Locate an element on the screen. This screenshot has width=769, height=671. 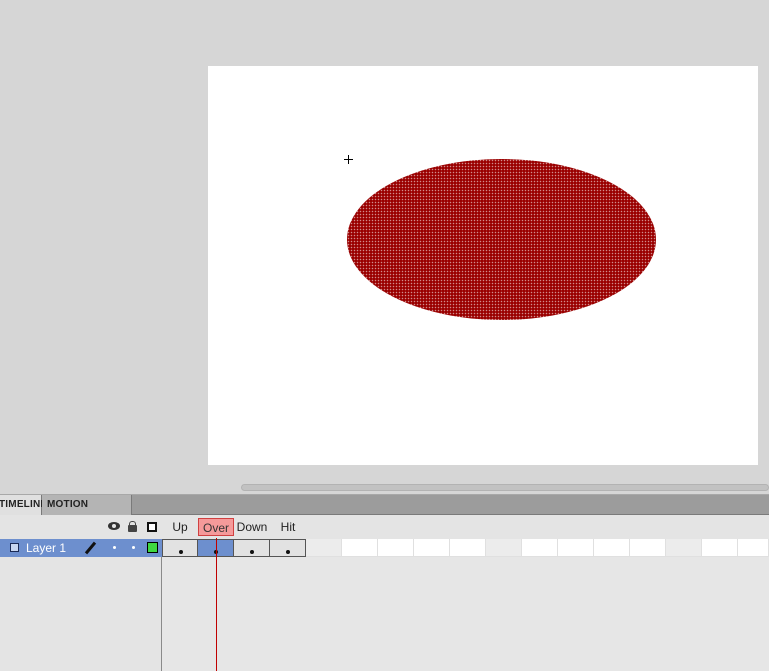
visibility-dot is located at coordinates (114, 547).